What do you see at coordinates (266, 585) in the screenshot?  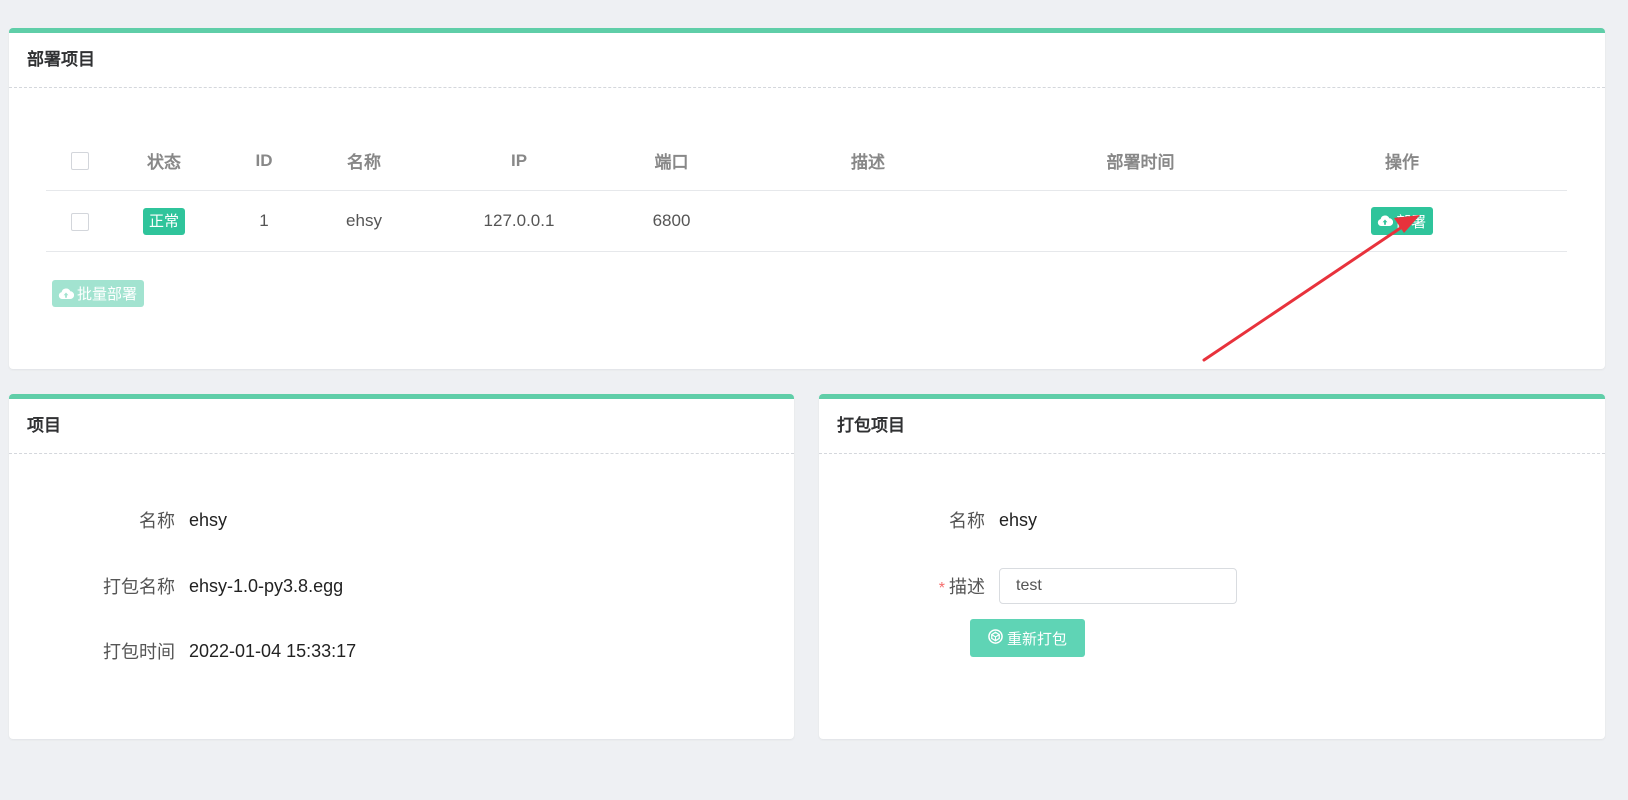 I see `package-name-value: ehsy-1.0-py3.8.egg` at bounding box center [266, 585].